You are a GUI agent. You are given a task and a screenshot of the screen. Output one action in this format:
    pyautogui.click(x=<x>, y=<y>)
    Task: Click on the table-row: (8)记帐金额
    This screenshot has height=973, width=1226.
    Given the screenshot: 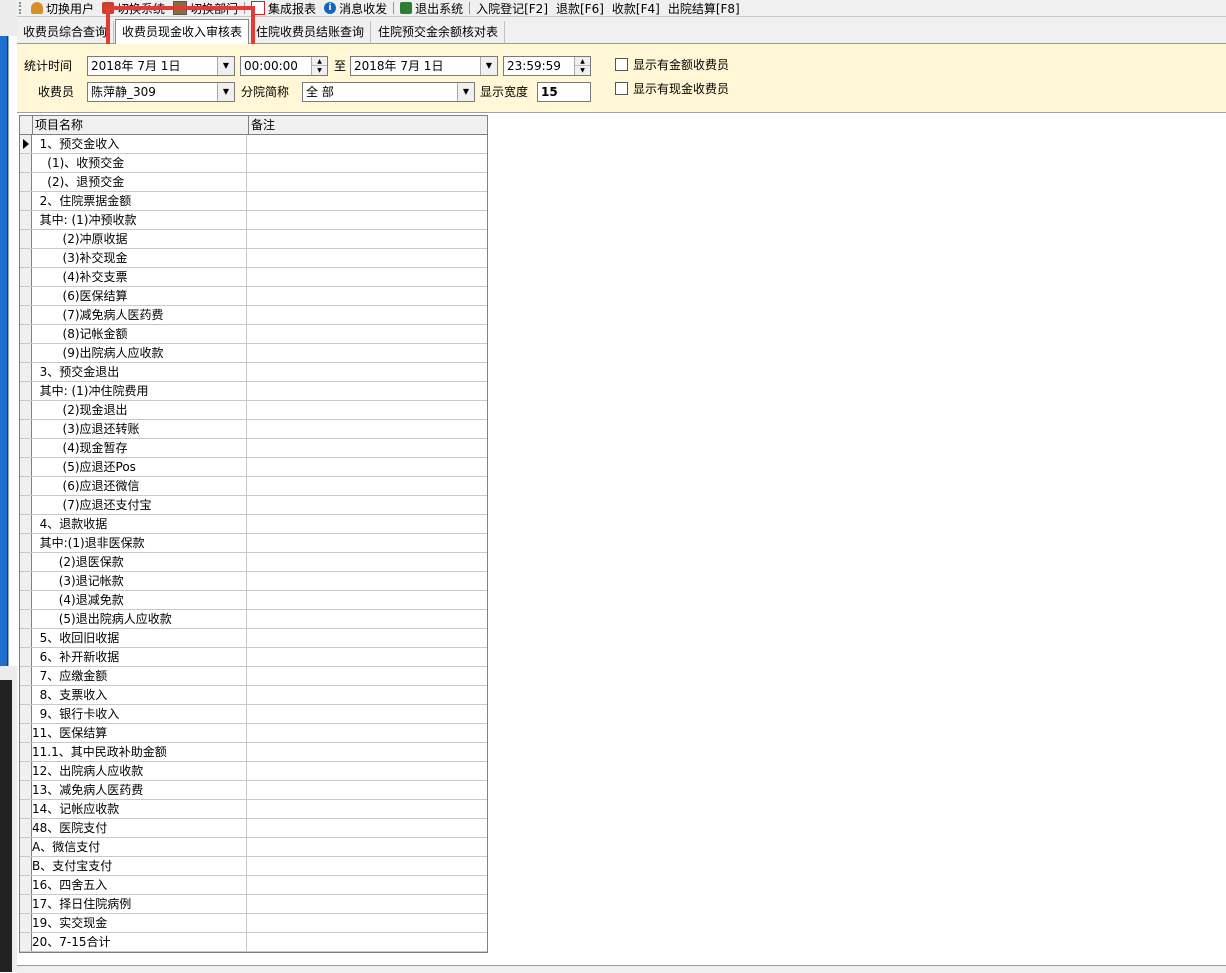 What is the action you would take?
    pyautogui.click(x=253, y=334)
    